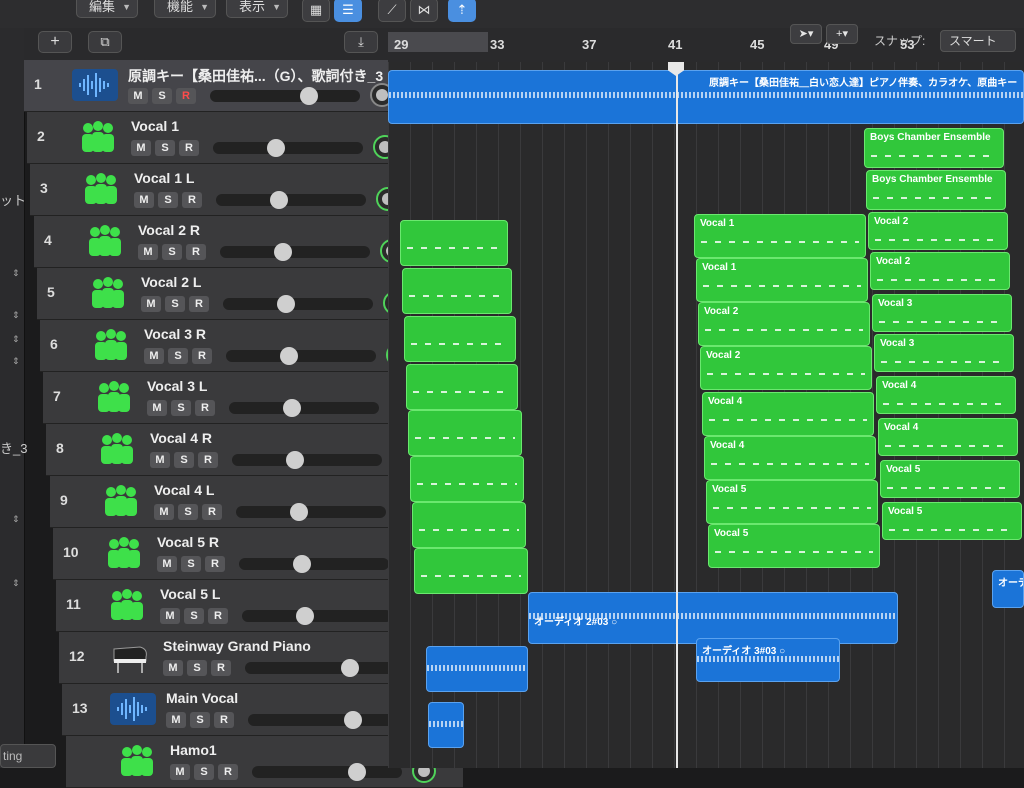  What do you see at coordinates (202, 698) in the screenshot?
I see `track-name: Main Vocal` at bounding box center [202, 698].